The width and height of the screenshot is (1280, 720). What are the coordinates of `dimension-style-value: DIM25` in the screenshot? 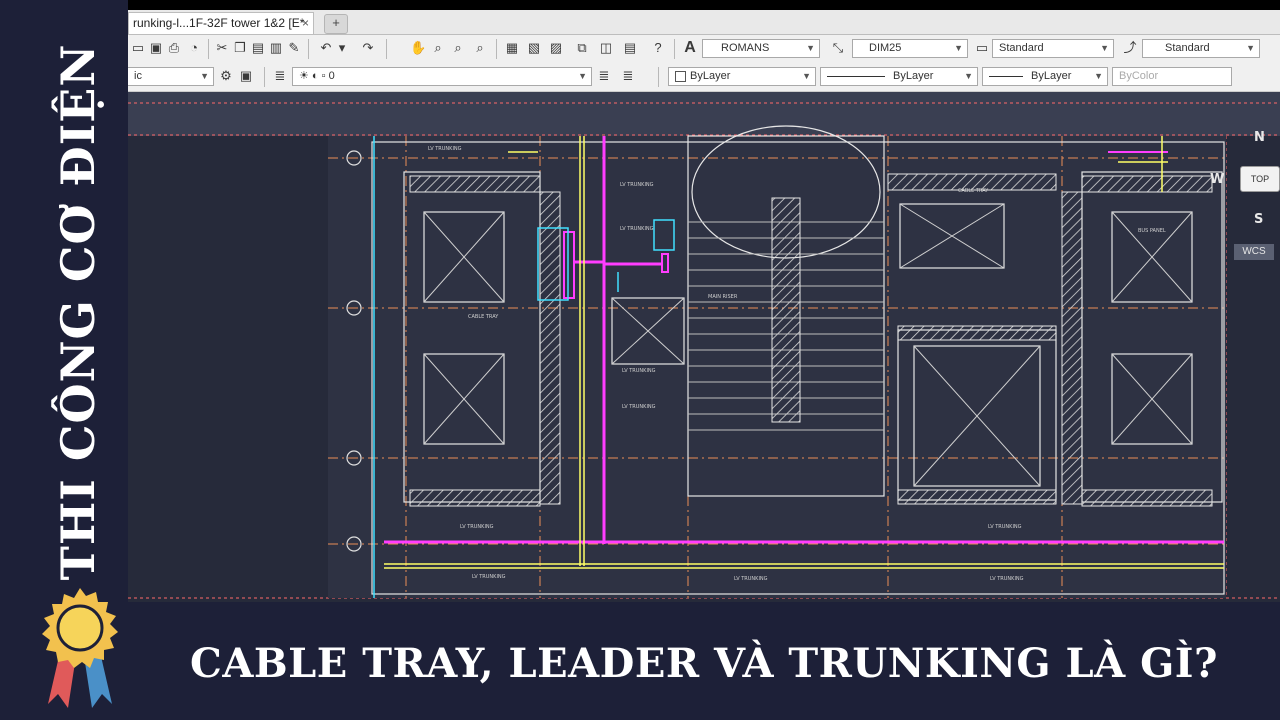 It's located at (885, 48).